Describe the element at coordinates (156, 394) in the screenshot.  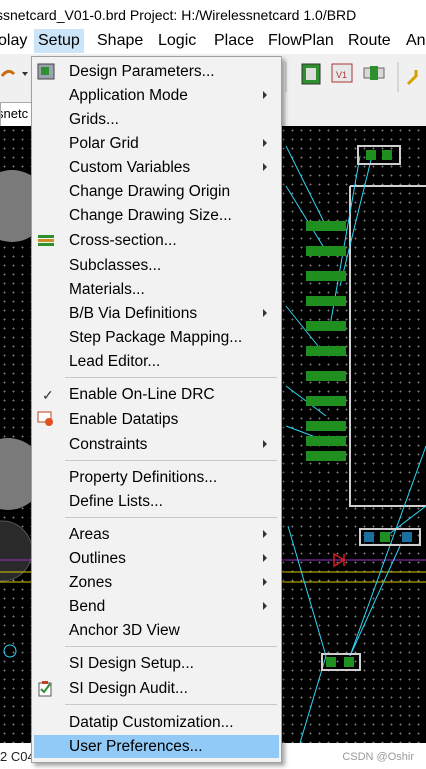
I see `menu-item-enable-online-drc: ✓ Enable On-Line DRC` at that location.